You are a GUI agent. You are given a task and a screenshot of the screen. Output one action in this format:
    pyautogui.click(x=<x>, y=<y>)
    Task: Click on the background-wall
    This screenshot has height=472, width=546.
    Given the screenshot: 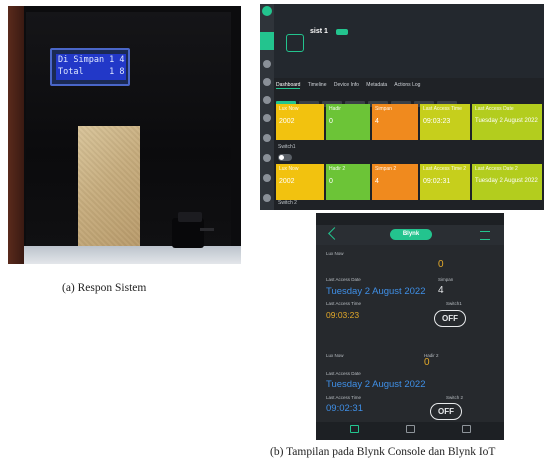 What is the action you would take?
    pyautogui.click(x=16, y=135)
    